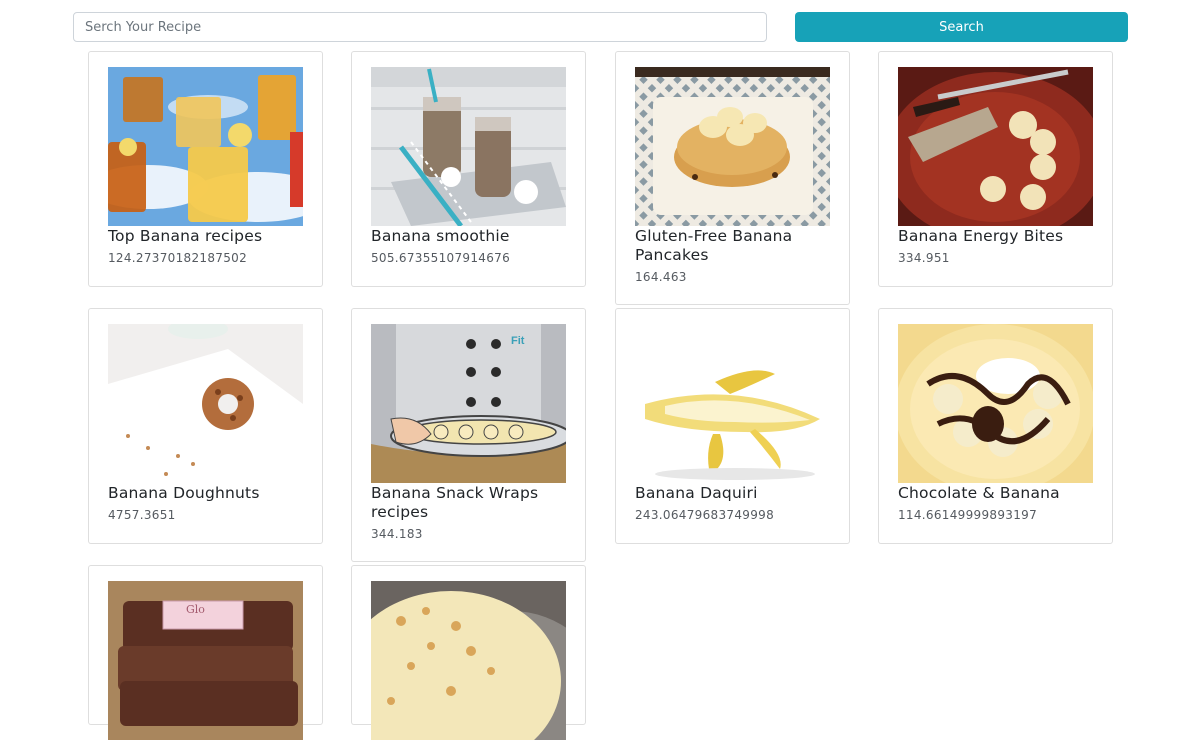  Describe the element at coordinates (998, 493) in the screenshot. I see `recipe-title: Chocolate & Banana` at that location.